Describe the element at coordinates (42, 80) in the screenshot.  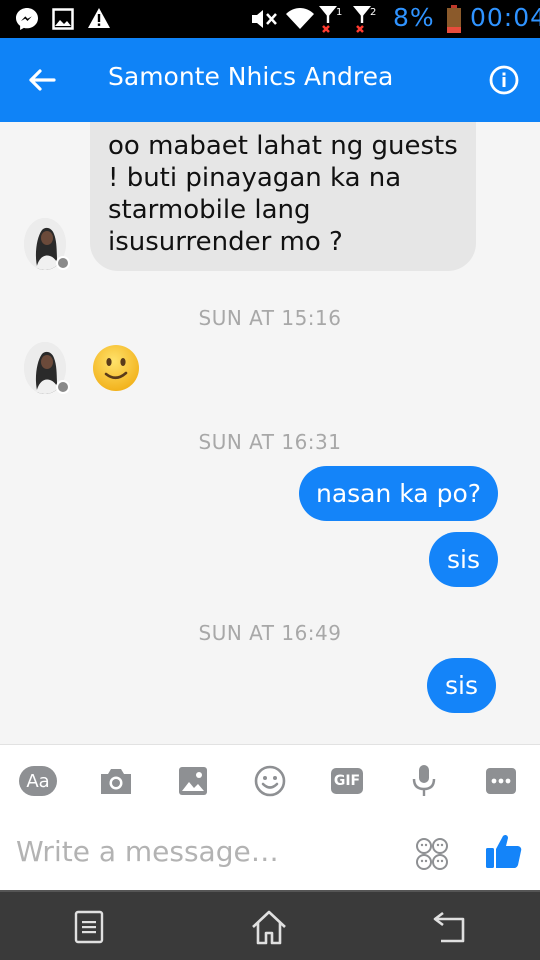
I see `back-arrow-icon` at that location.